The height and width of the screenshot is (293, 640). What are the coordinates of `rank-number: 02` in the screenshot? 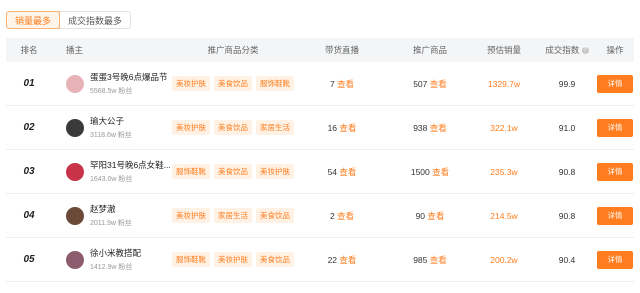 It's located at (29, 127).